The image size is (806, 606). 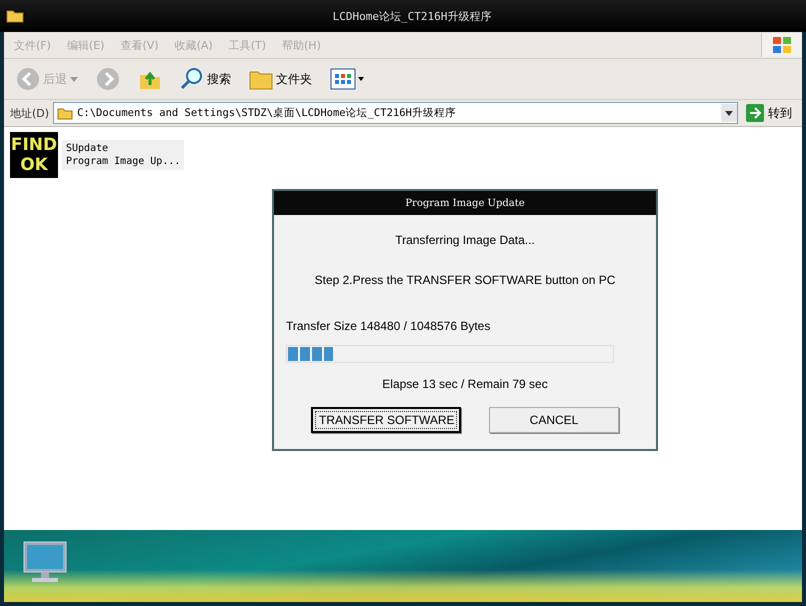 What do you see at coordinates (34, 155) in the screenshot?
I see `app-icon: FIND OK` at bounding box center [34, 155].